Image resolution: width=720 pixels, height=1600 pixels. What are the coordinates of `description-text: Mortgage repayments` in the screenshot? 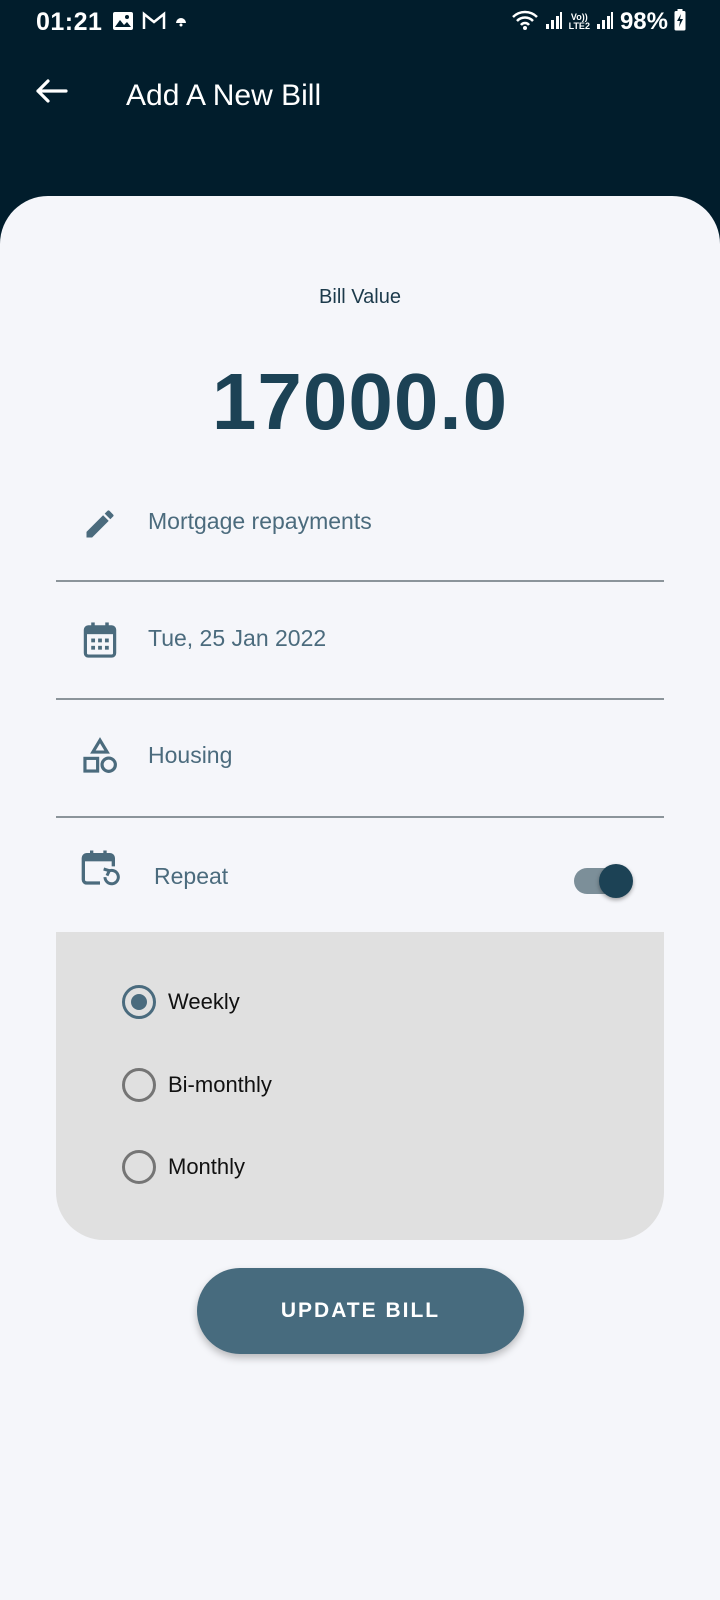 It's located at (260, 521).